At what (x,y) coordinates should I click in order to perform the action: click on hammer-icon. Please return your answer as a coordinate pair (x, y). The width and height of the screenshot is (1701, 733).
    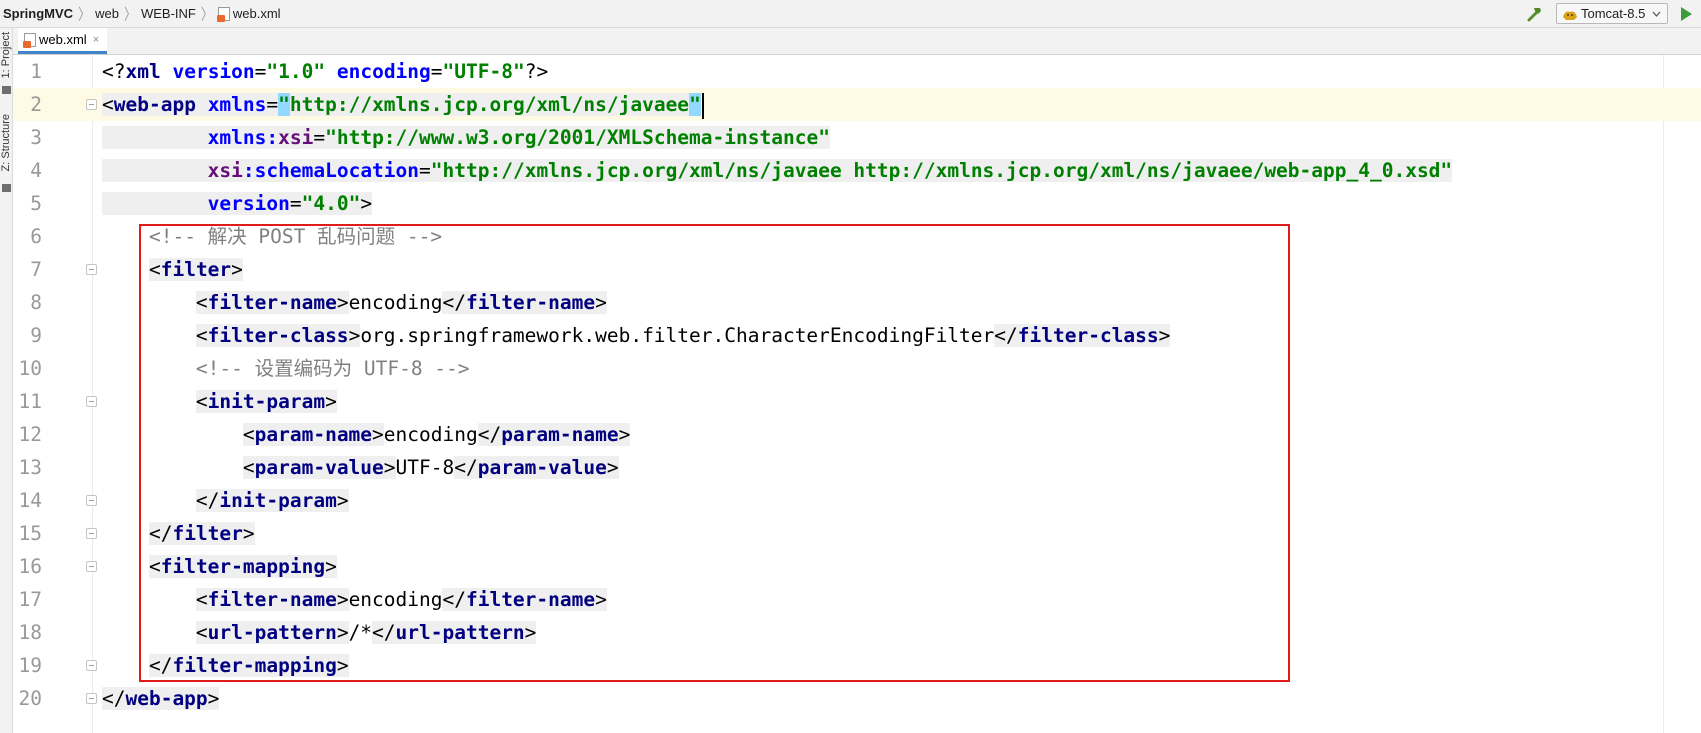
    Looking at the image, I should click on (1535, 14).